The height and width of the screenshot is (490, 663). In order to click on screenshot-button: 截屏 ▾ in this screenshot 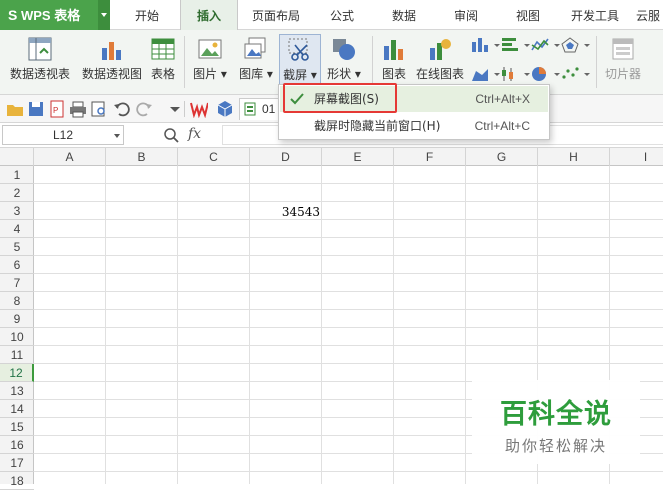, I will do `click(300, 62)`.